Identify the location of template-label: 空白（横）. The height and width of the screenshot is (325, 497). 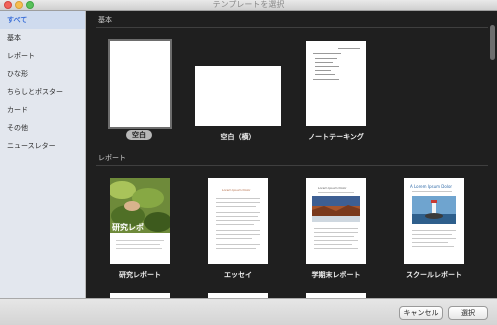
(238, 137).